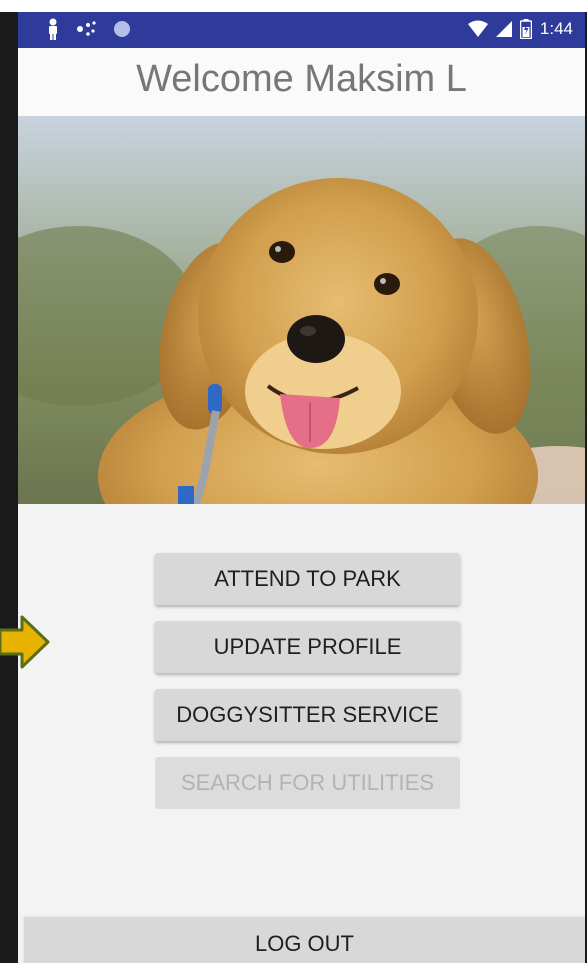 The width and height of the screenshot is (587, 963). Describe the element at coordinates (307, 647) in the screenshot. I see `update-profile-button: UPDATE PROFILE` at that location.